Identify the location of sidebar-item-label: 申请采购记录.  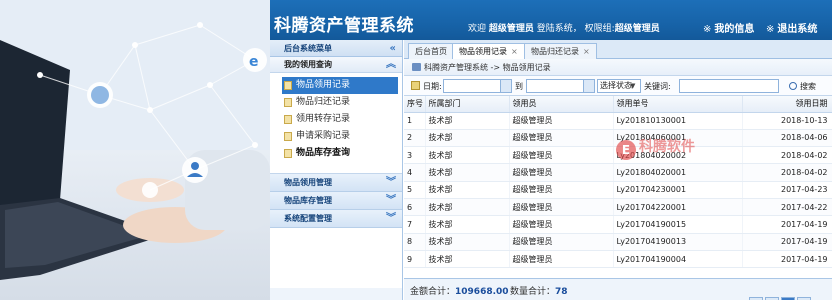
(323, 136).